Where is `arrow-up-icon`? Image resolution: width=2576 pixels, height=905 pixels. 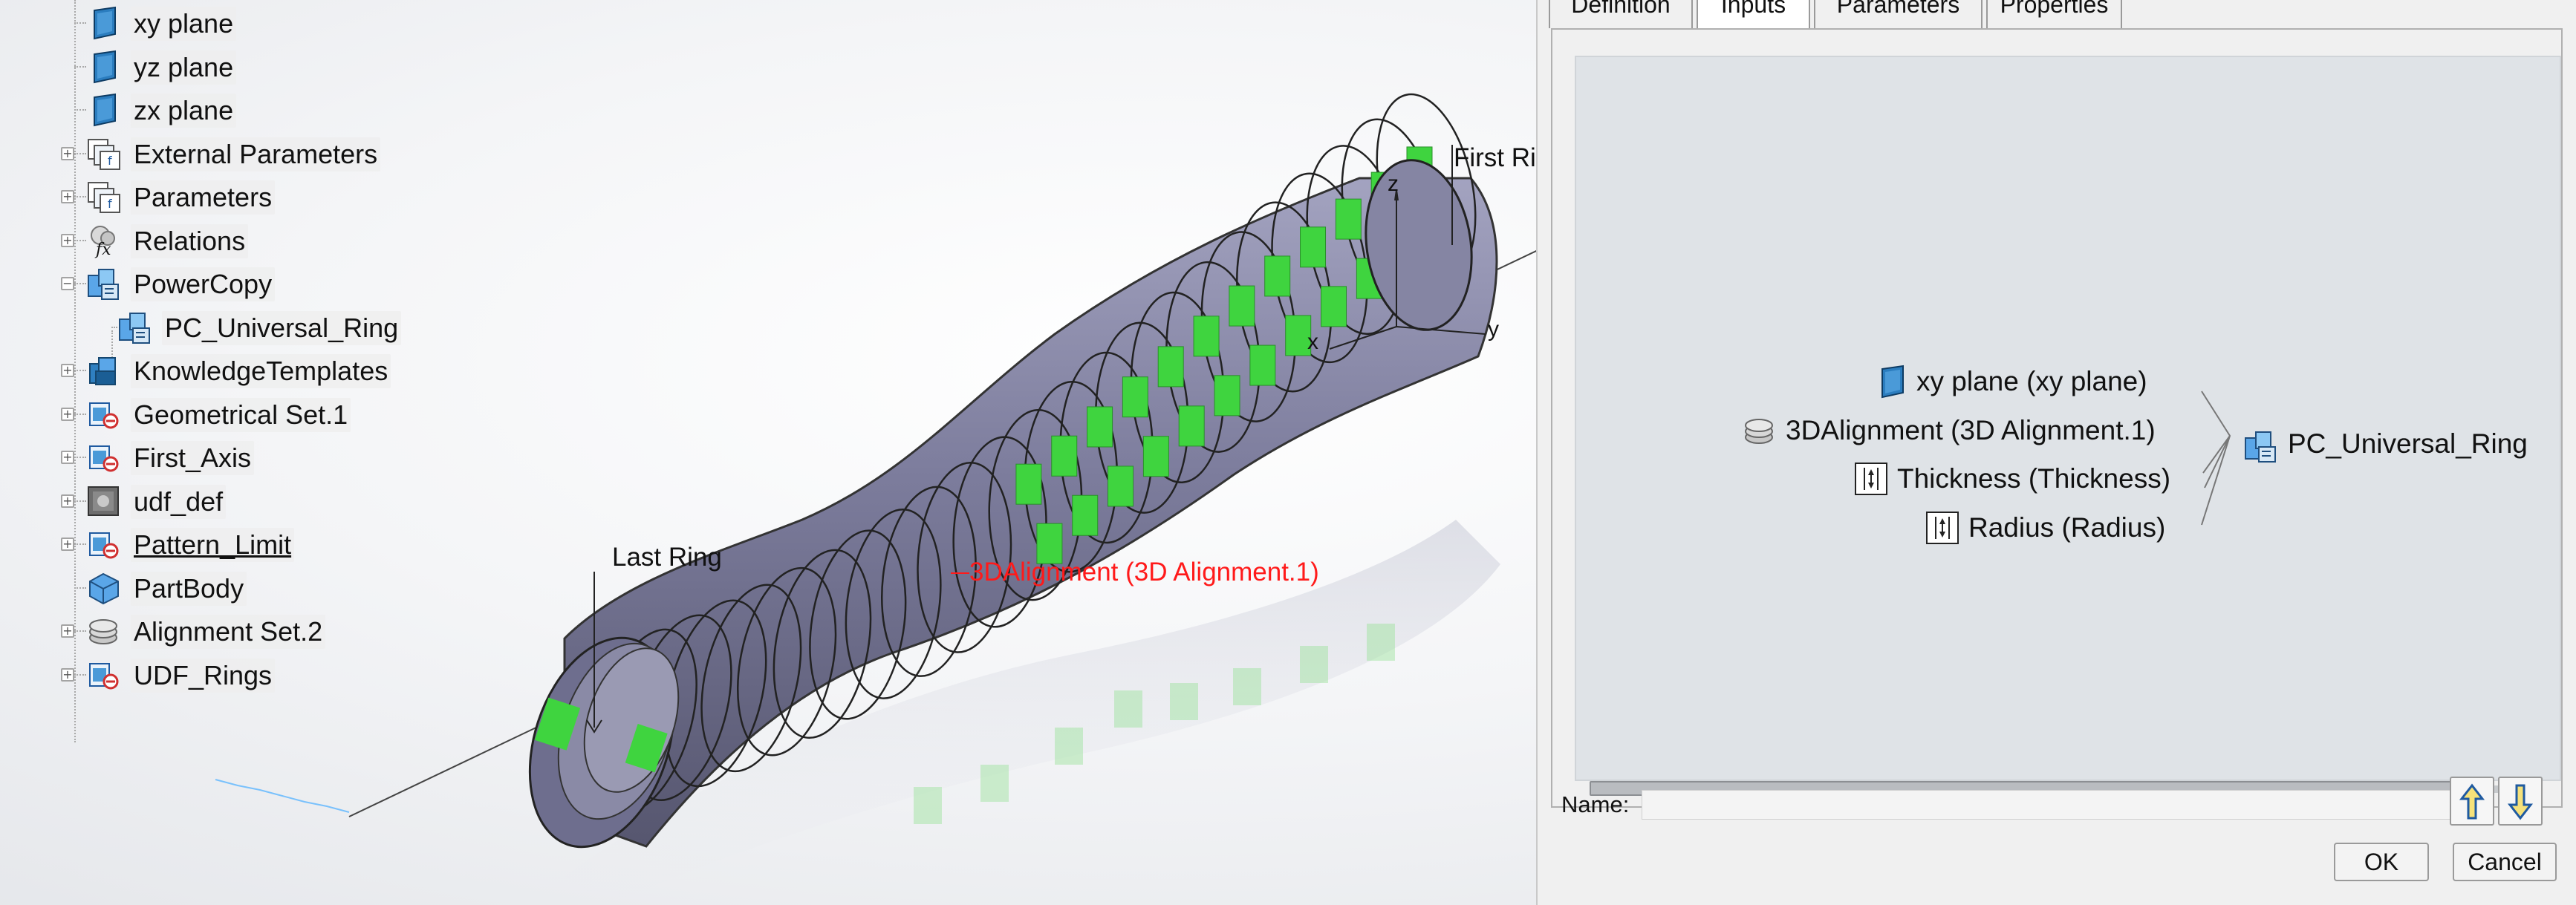
arrow-up-icon is located at coordinates (2472, 801).